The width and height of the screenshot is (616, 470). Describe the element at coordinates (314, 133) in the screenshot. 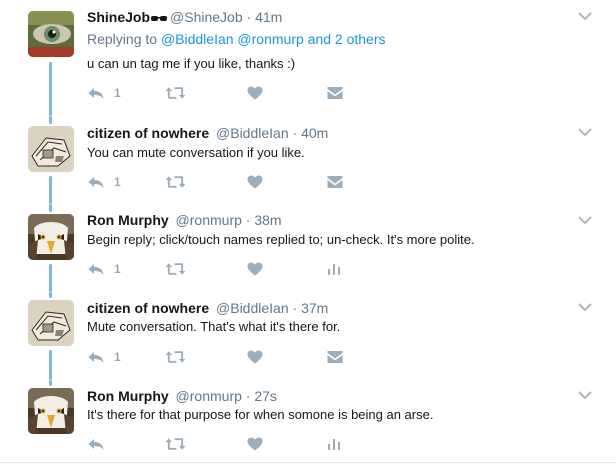

I see `timestamp: 40m` at that location.